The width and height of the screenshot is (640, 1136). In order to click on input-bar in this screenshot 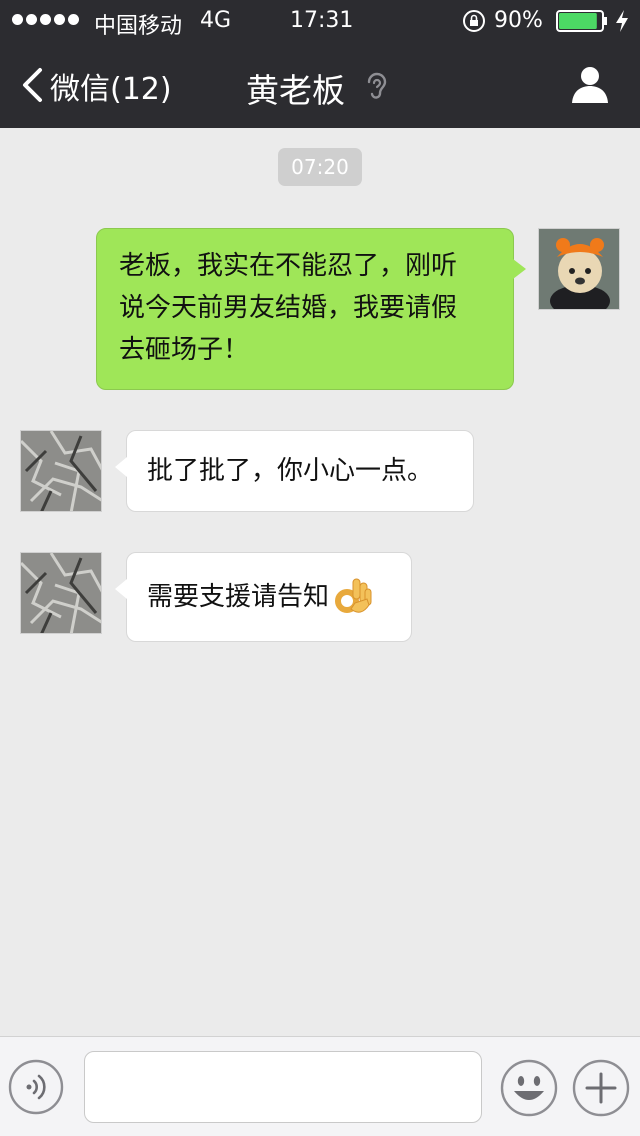, I will do `click(320, 1086)`.